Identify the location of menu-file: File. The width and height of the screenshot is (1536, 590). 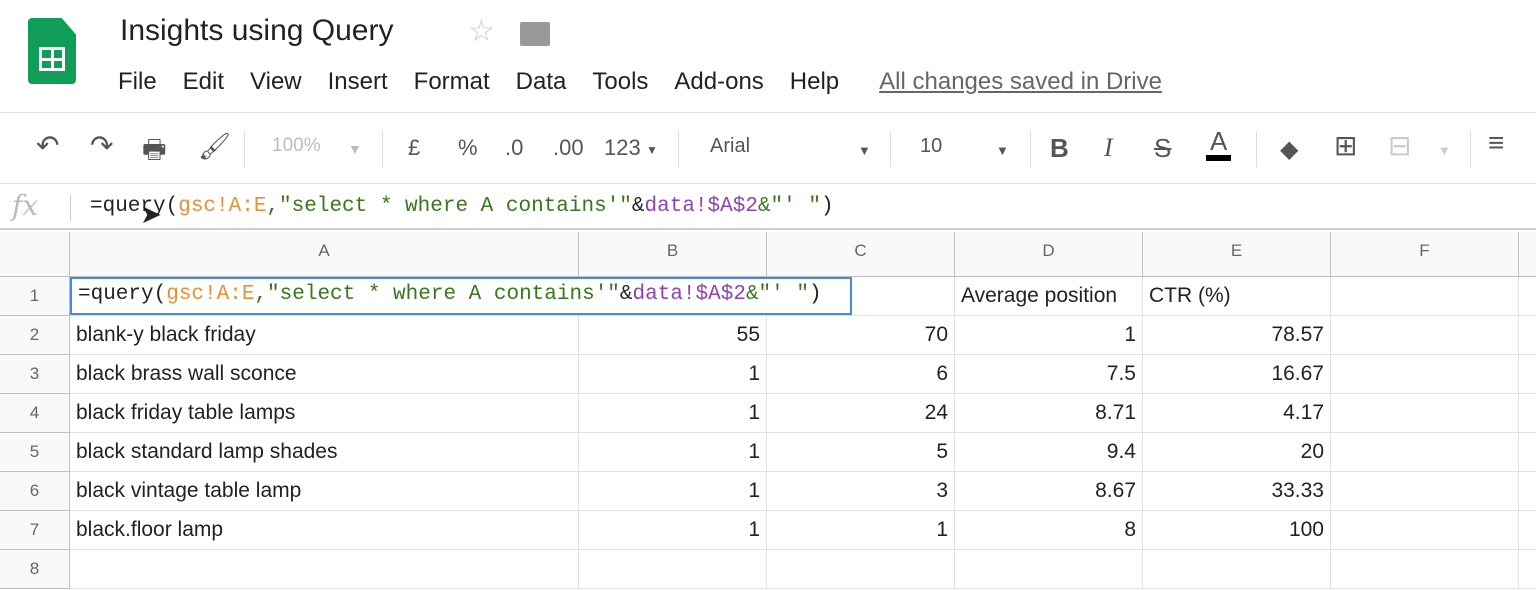
(137, 82).